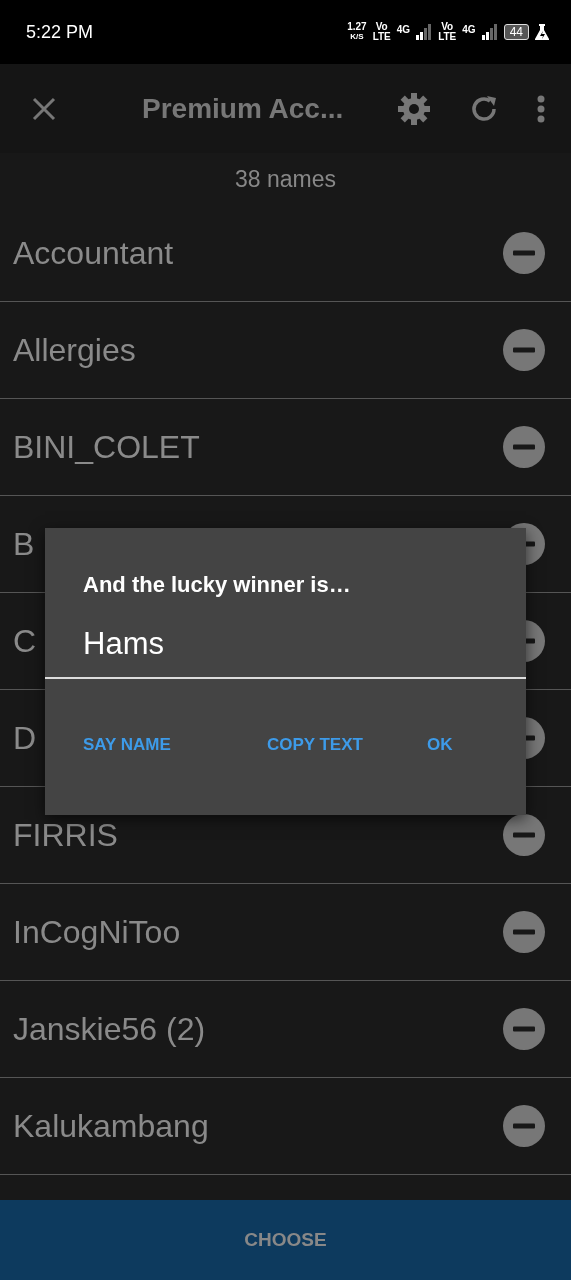 The width and height of the screenshot is (571, 1280). Describe the element at coordinates (285, 179) in the screenshot. I see `name-count: 38 names` at that location.